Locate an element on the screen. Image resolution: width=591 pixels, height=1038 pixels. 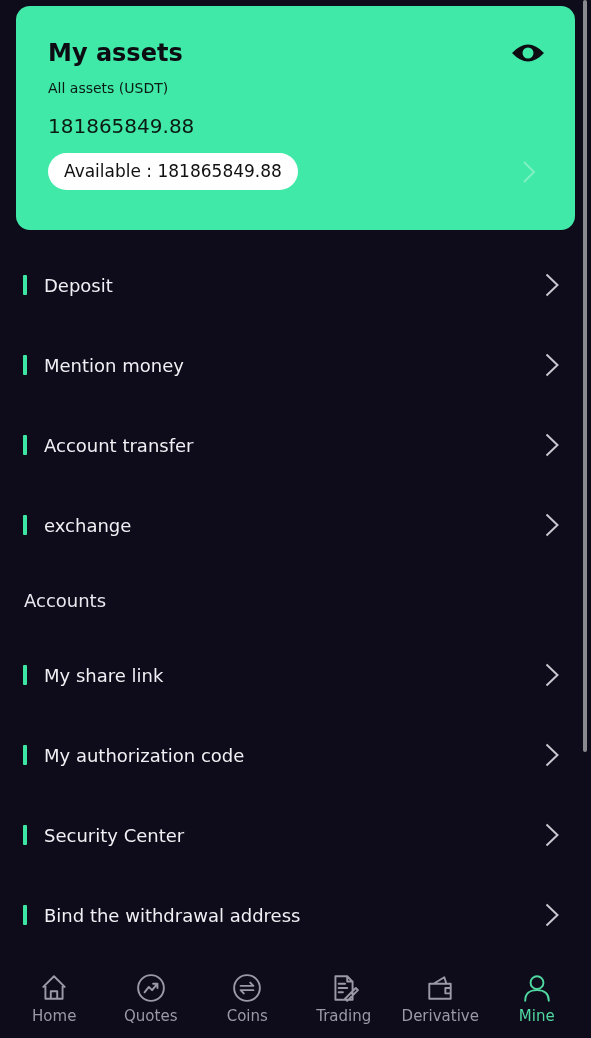
nav-tab: Coins is located at coordinates (247, 998).